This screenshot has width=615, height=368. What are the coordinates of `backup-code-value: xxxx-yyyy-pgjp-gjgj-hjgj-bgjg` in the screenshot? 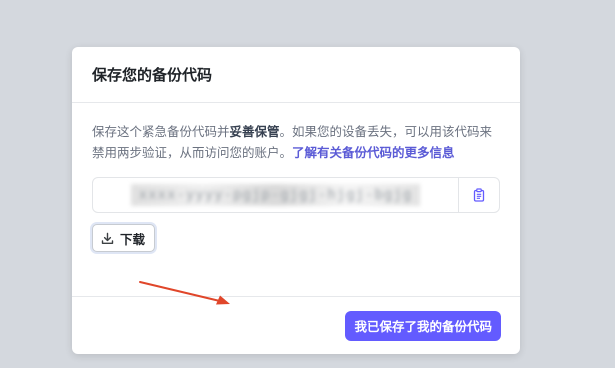 It's located at (275, 195).